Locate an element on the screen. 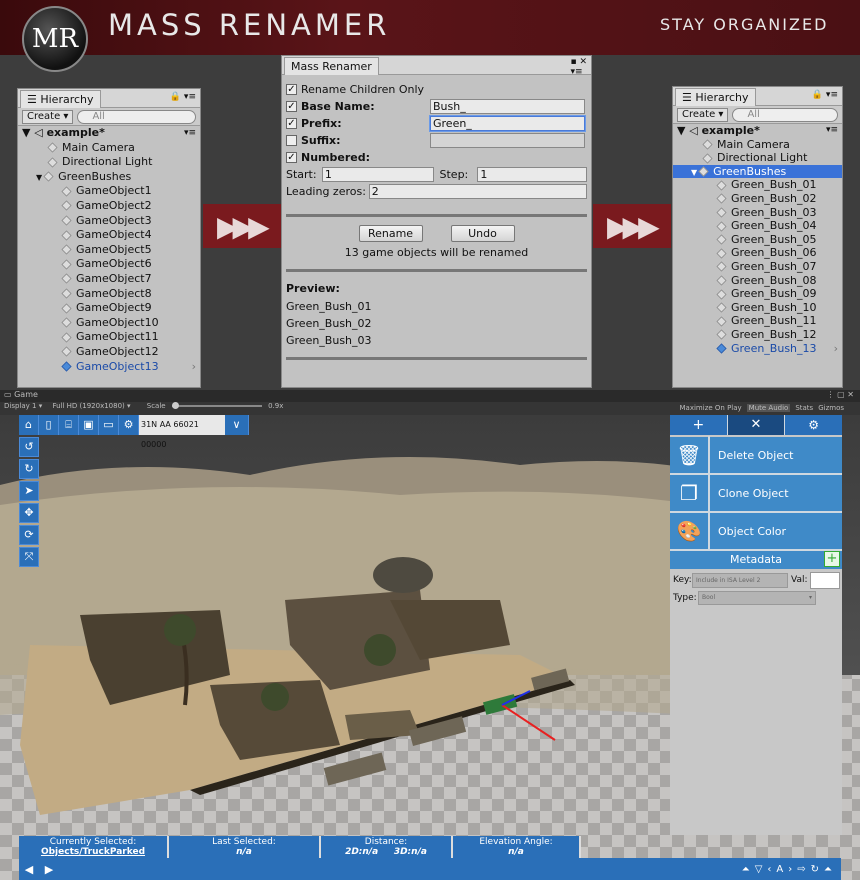  hierarchy-item: GameObject11 is located at coordinates (109, 337).